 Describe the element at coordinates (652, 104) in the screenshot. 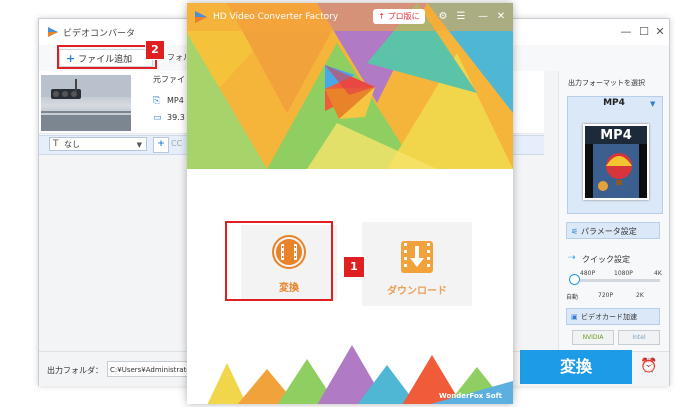

I see `format-dropdown-arrow-icon: ▼` at that location.